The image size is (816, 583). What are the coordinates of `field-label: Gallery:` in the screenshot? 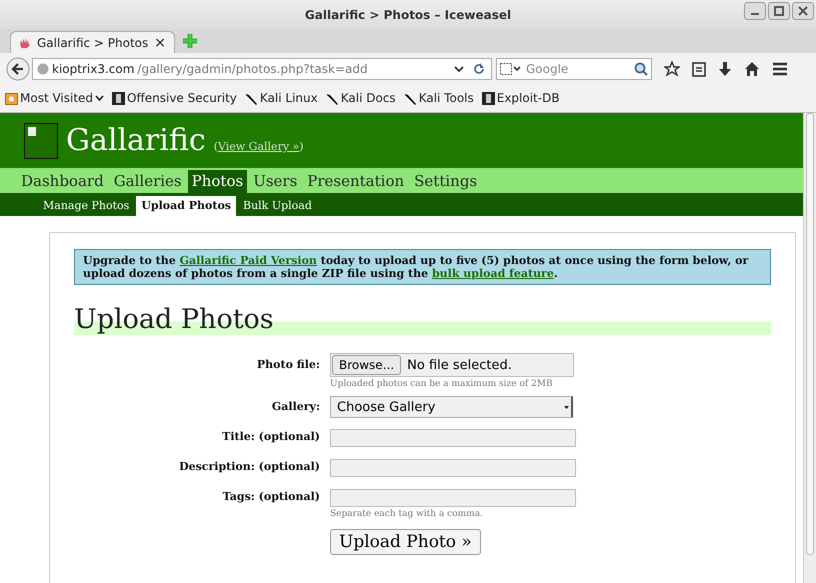 It's located at (295, 407).